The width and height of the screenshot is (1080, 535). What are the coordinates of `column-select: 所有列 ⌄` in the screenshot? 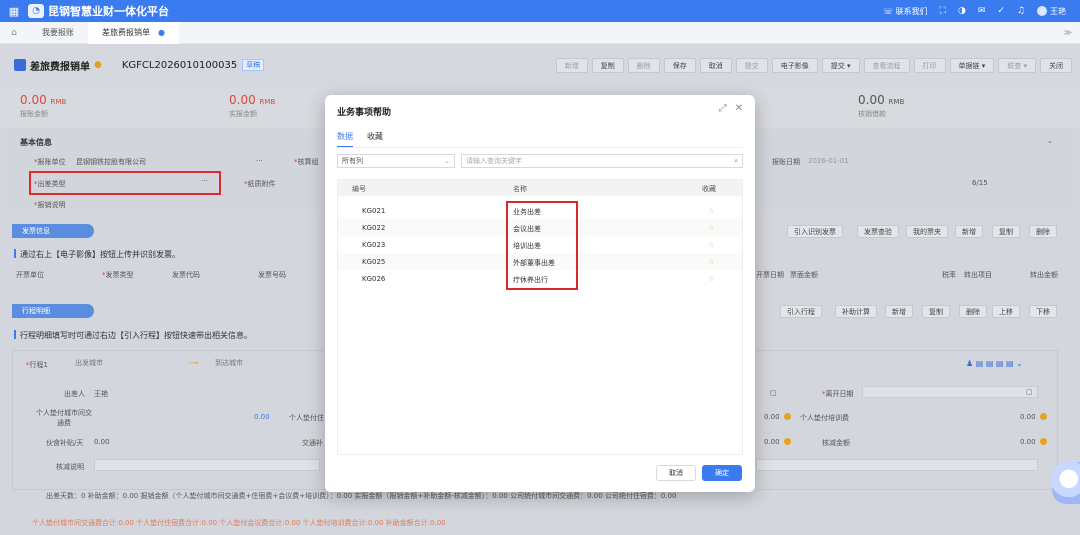 It's located at (396, 161).